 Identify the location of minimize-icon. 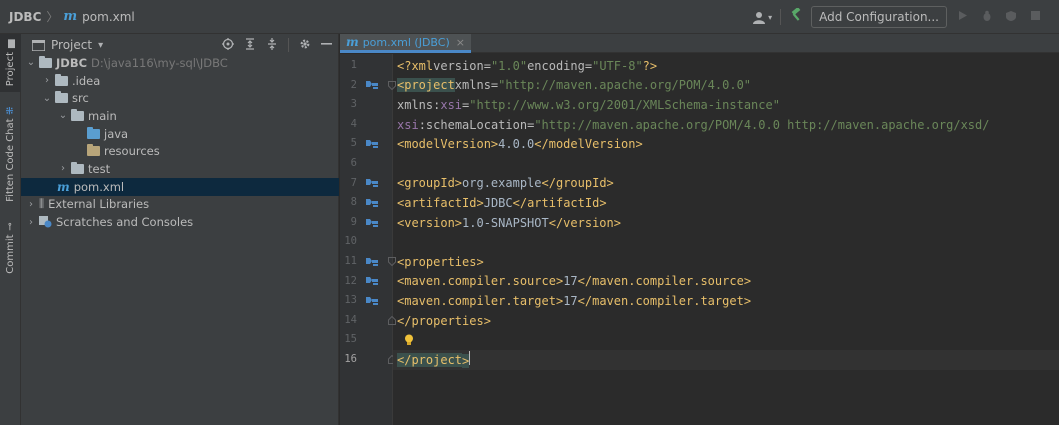
(326, 45).